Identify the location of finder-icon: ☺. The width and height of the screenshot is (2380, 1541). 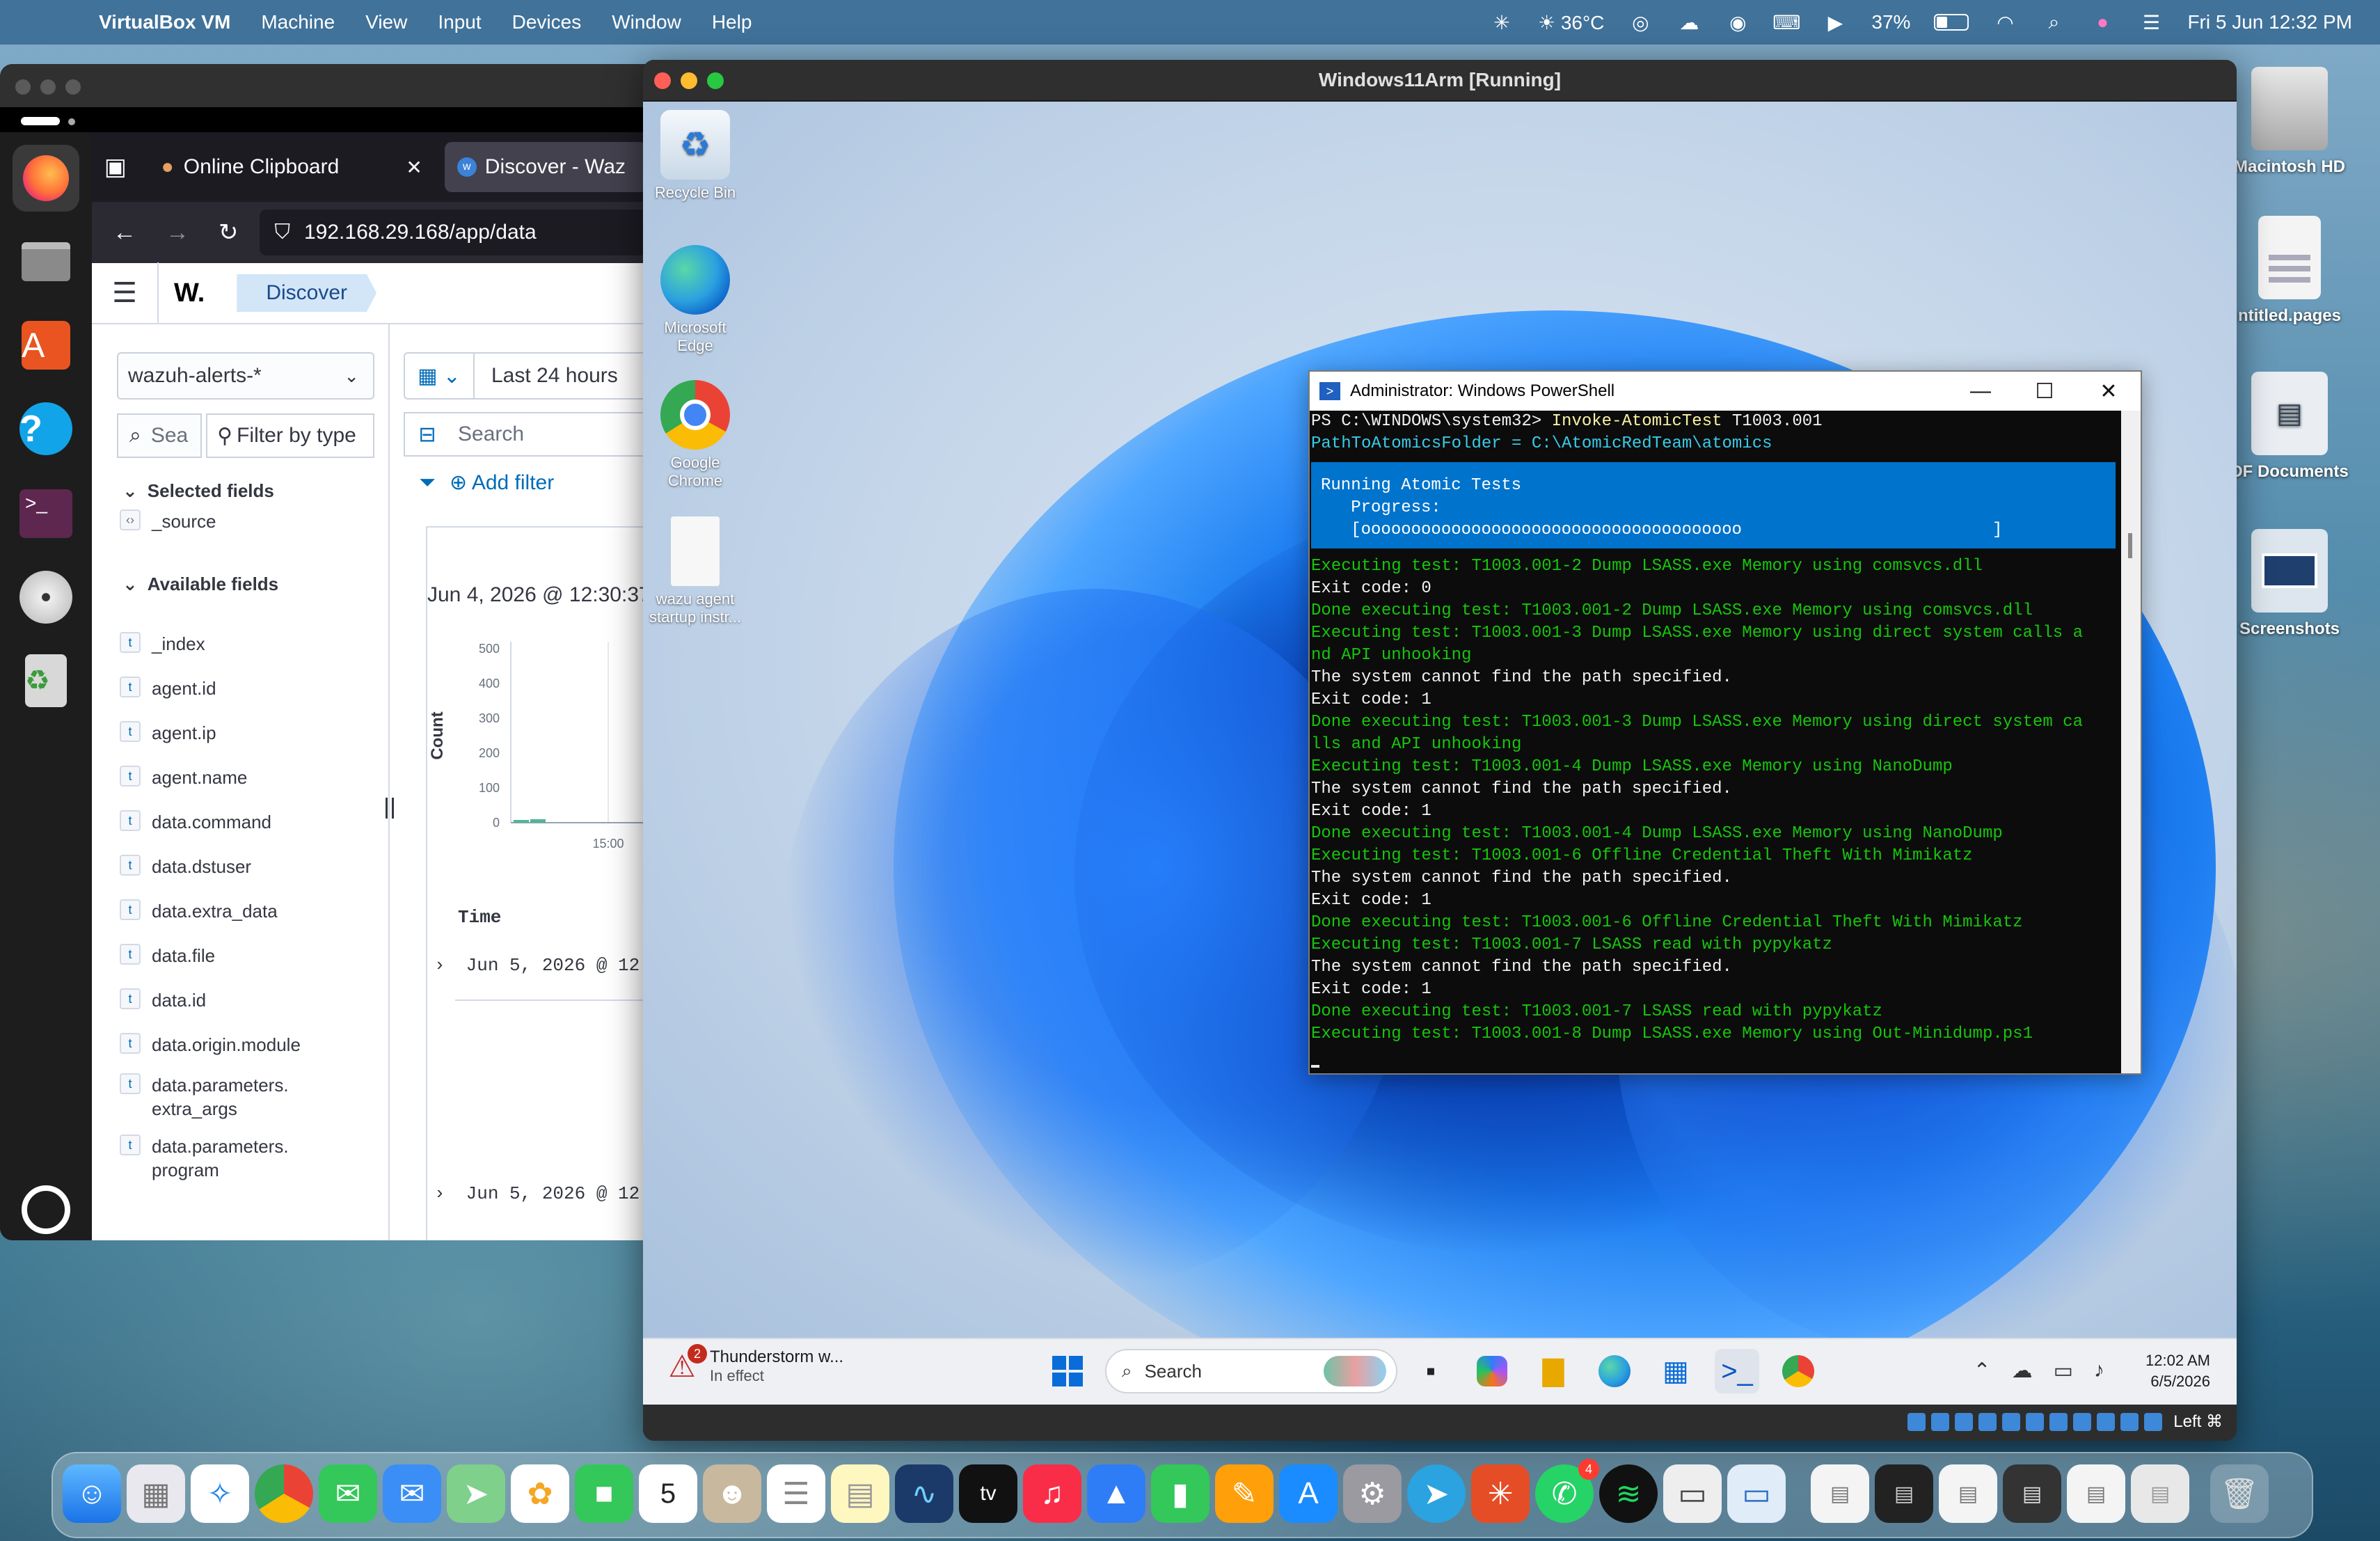
(92, 1493).